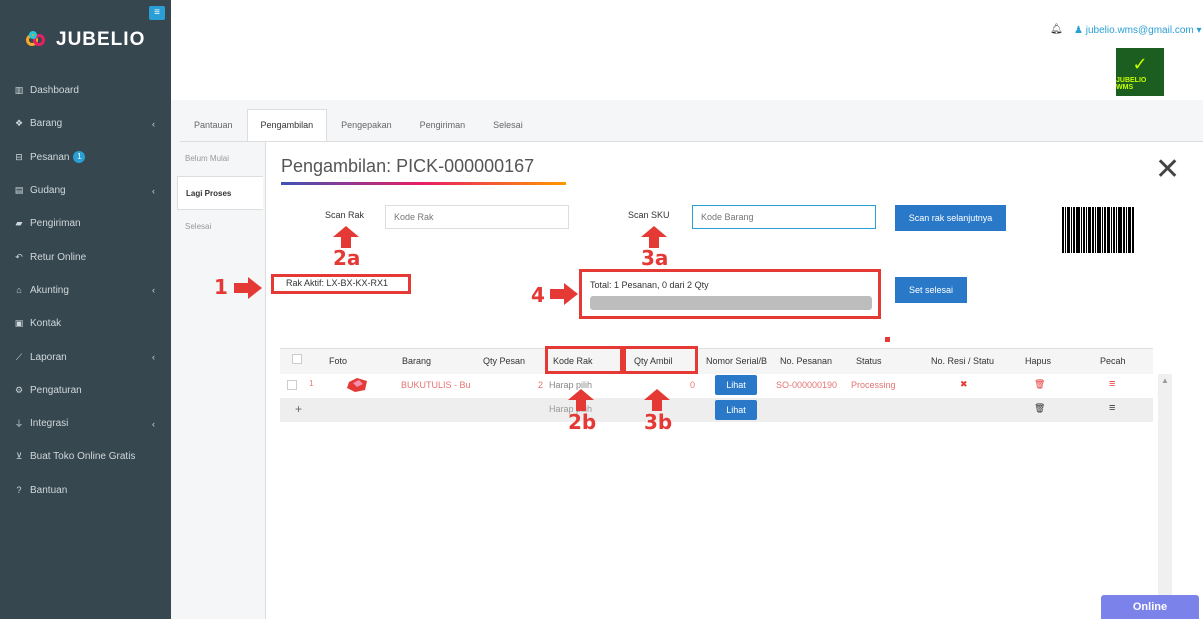 The height and width of the screenshot is (619, 1203). What do you see at coordinates (49, 424) in the screenshot?
I see `sidebar-item-label: Integrasi` at bounding box center [49, 424].